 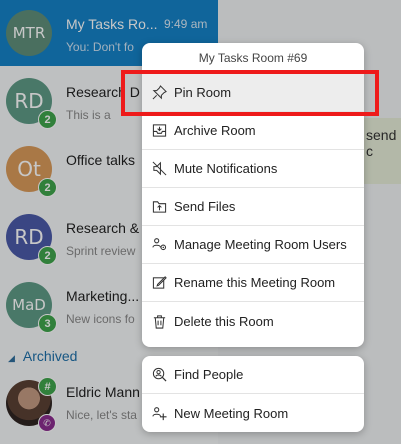 I want to click on new-meeting-room-item: New Meeting Room, so click(x=253, y=413).